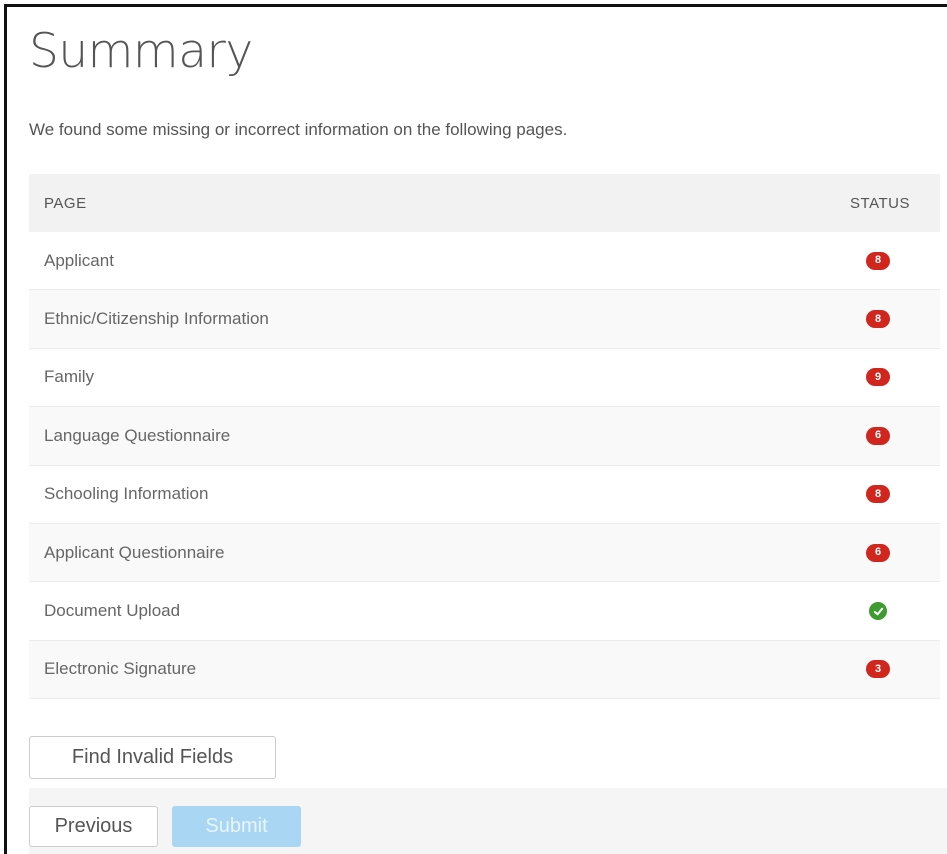 The width and height of the screenshot is (947, 854). I want to click on row-page-name: Family, so click(69, 377).